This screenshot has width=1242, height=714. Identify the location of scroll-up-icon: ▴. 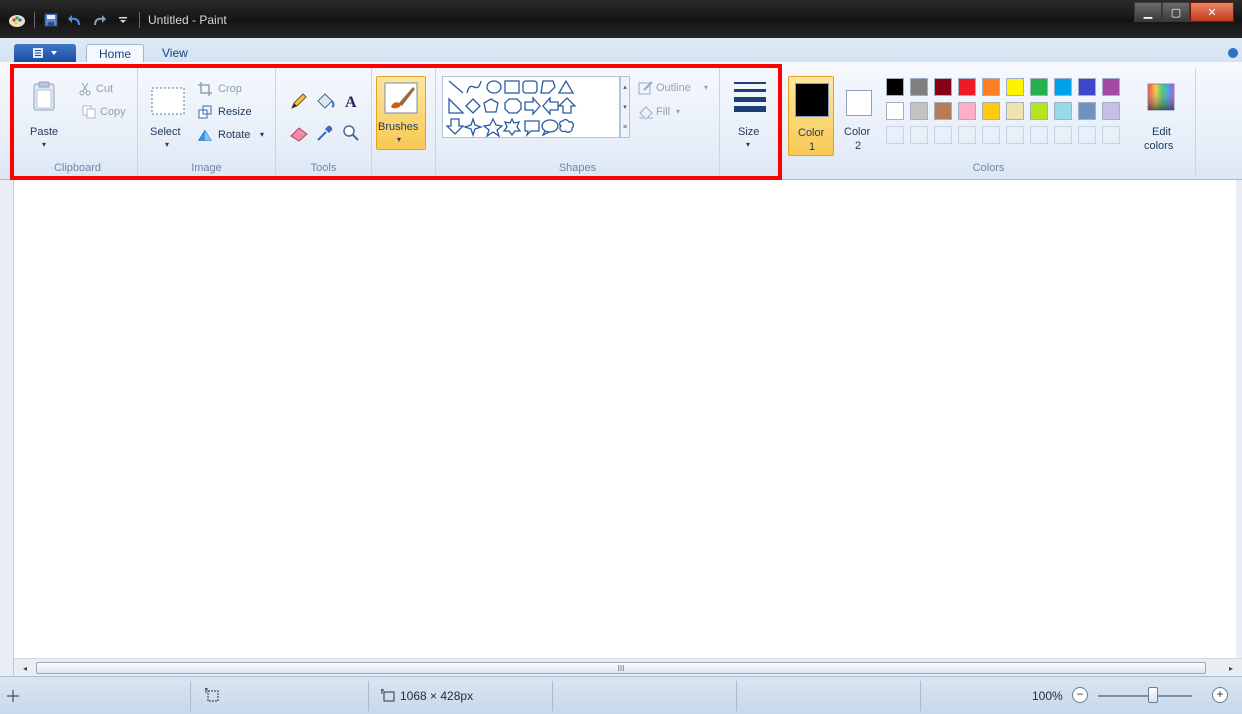
(625, 87).